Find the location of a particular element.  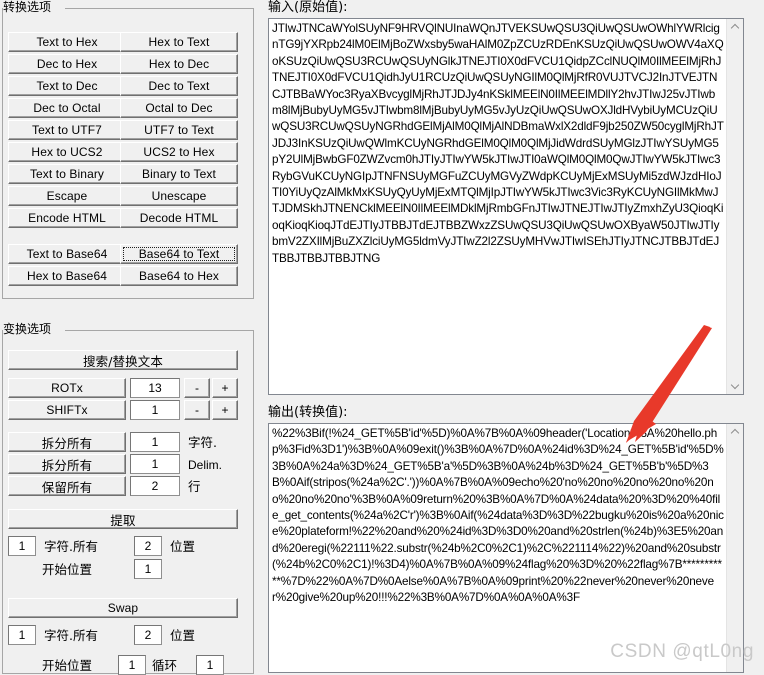

button-text-to-dec: Text to Dec is located at coordinates (67, 86).